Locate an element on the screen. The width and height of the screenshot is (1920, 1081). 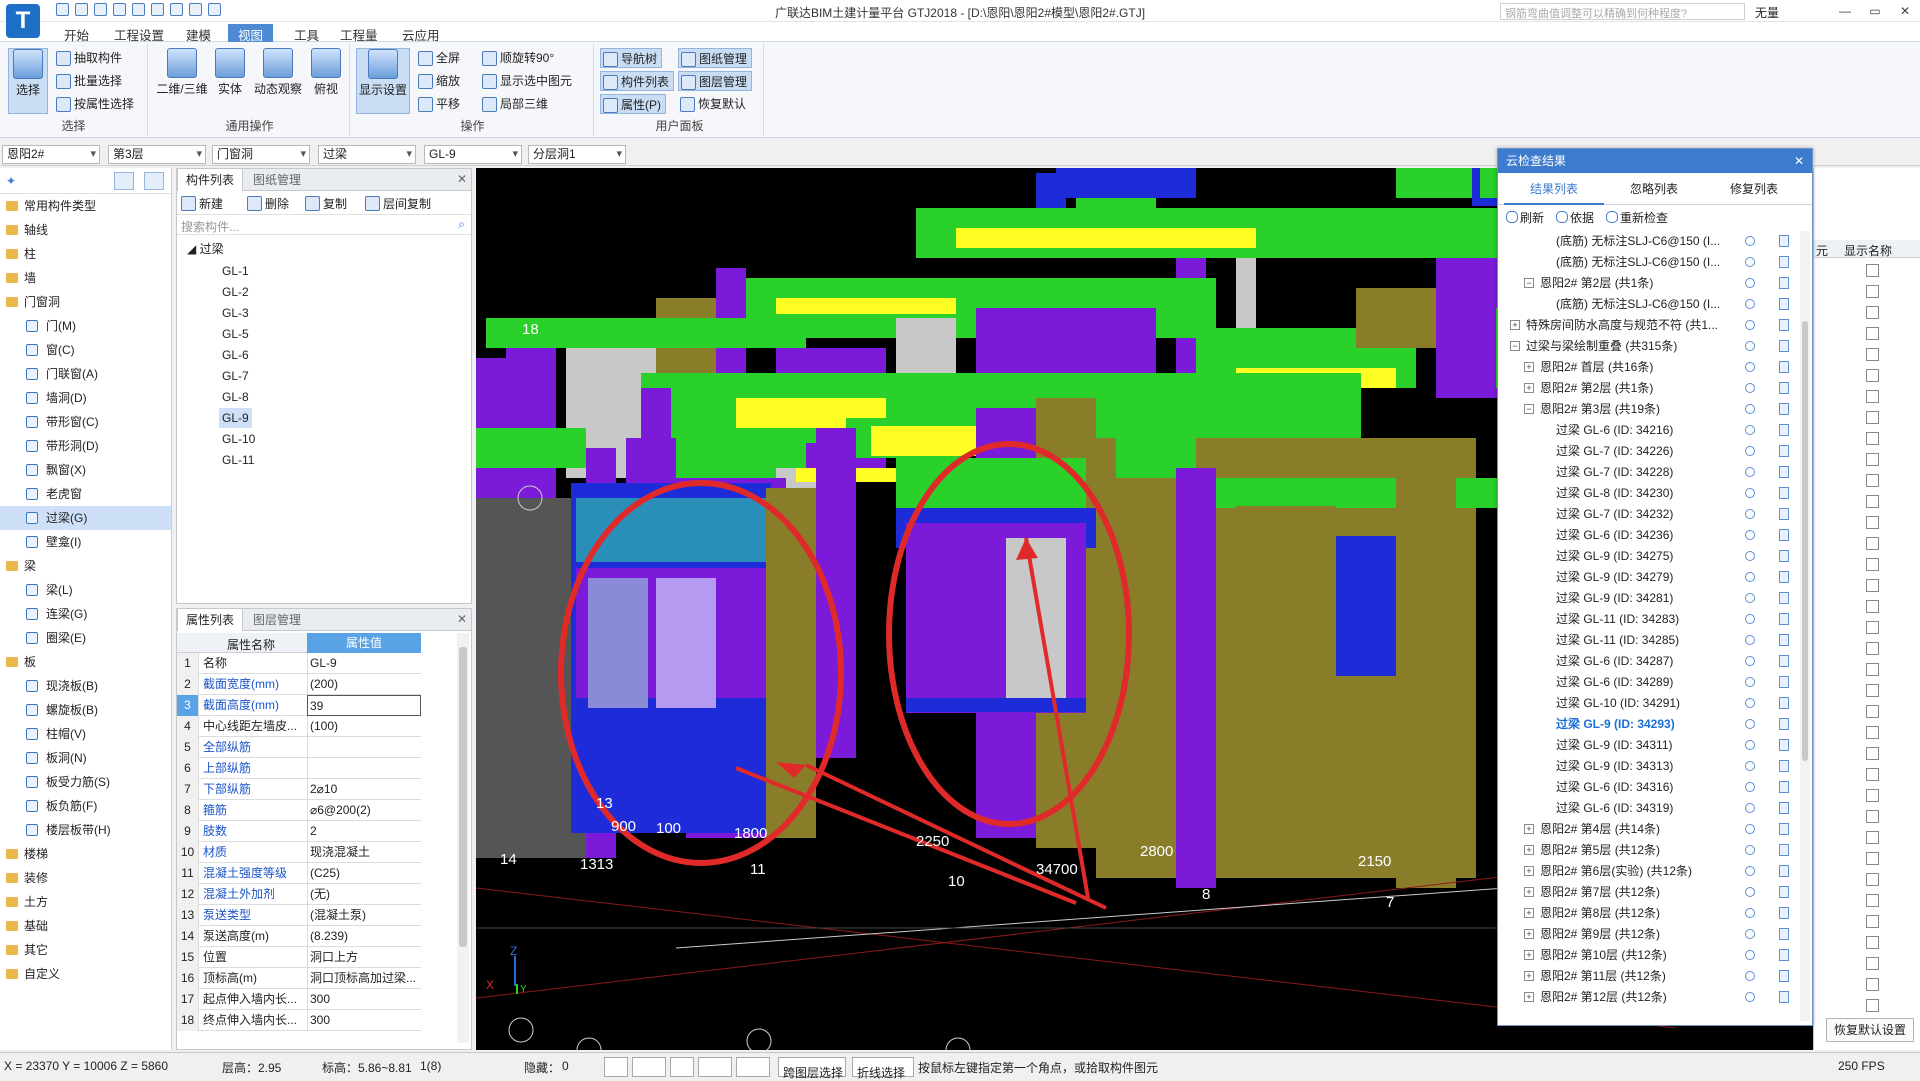
local-3d-button: 局部三维 is located at coordinates (514, 104).